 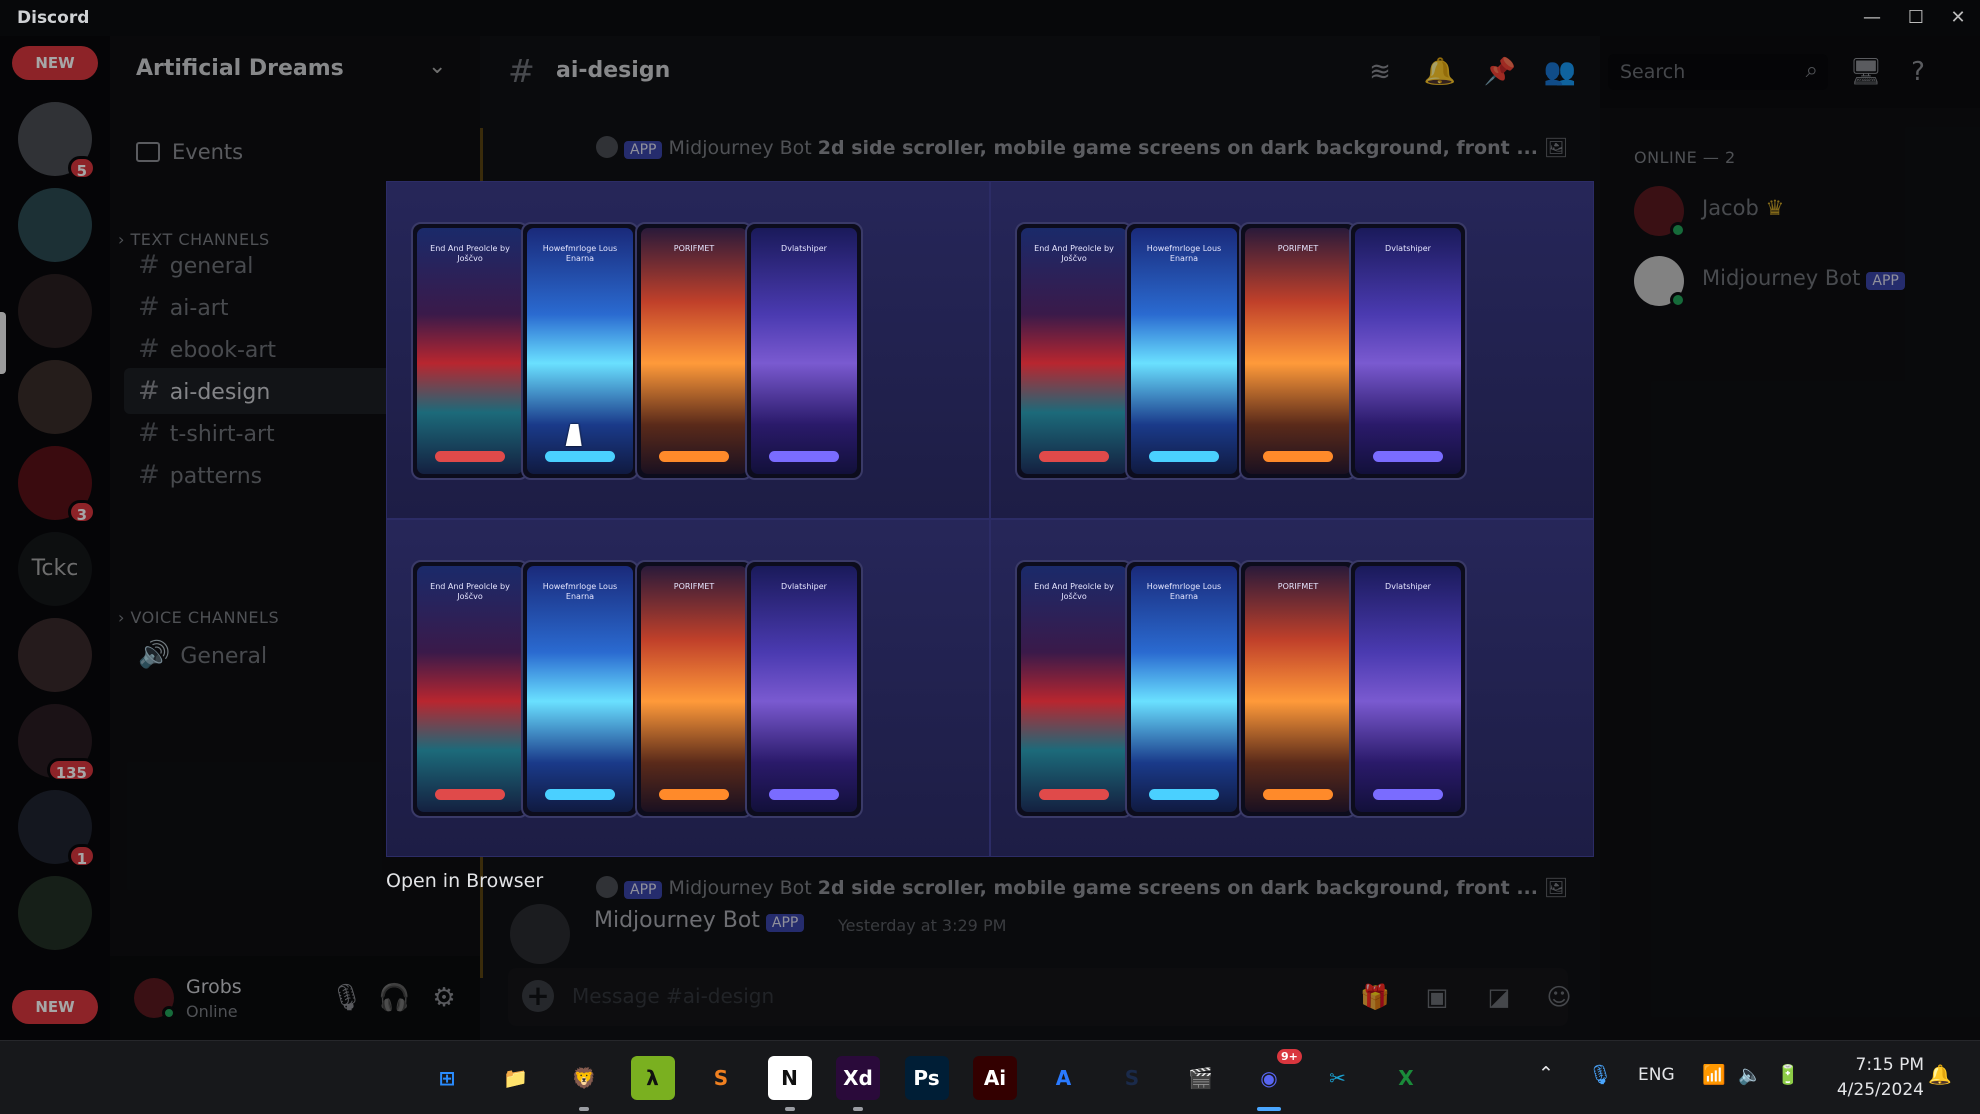 I want to click on taskbar-sublime-text-icon: S, so click(x=721, y=1078).